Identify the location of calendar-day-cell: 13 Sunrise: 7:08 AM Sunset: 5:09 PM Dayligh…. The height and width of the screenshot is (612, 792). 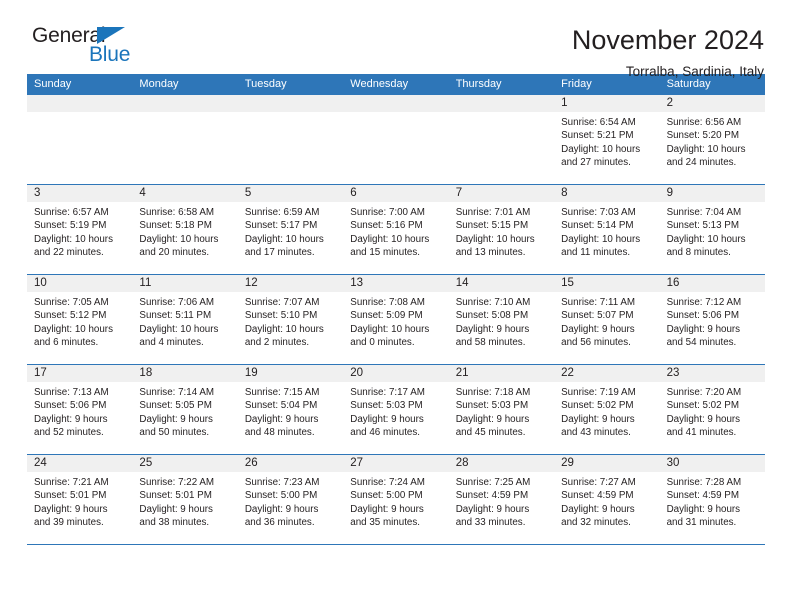
(396, 319).